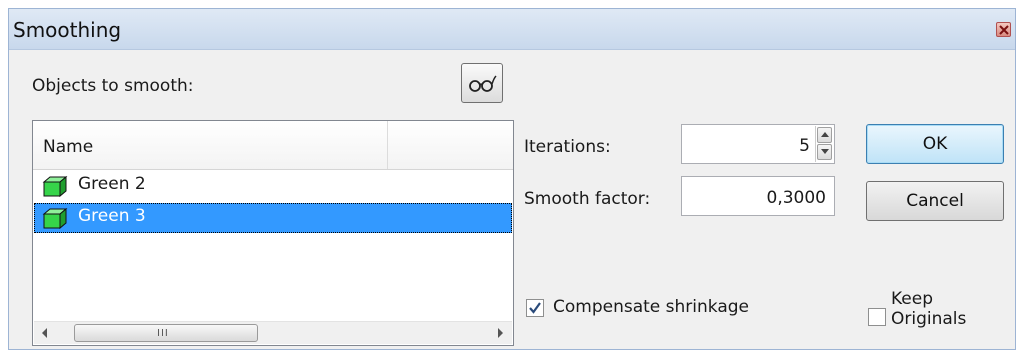 This screenshot has width=1021, height=356. What do you see at coordinates (935, 201) in the screenshot?
I see `cancel-button: Cancel` at bounding box center [935, 201].